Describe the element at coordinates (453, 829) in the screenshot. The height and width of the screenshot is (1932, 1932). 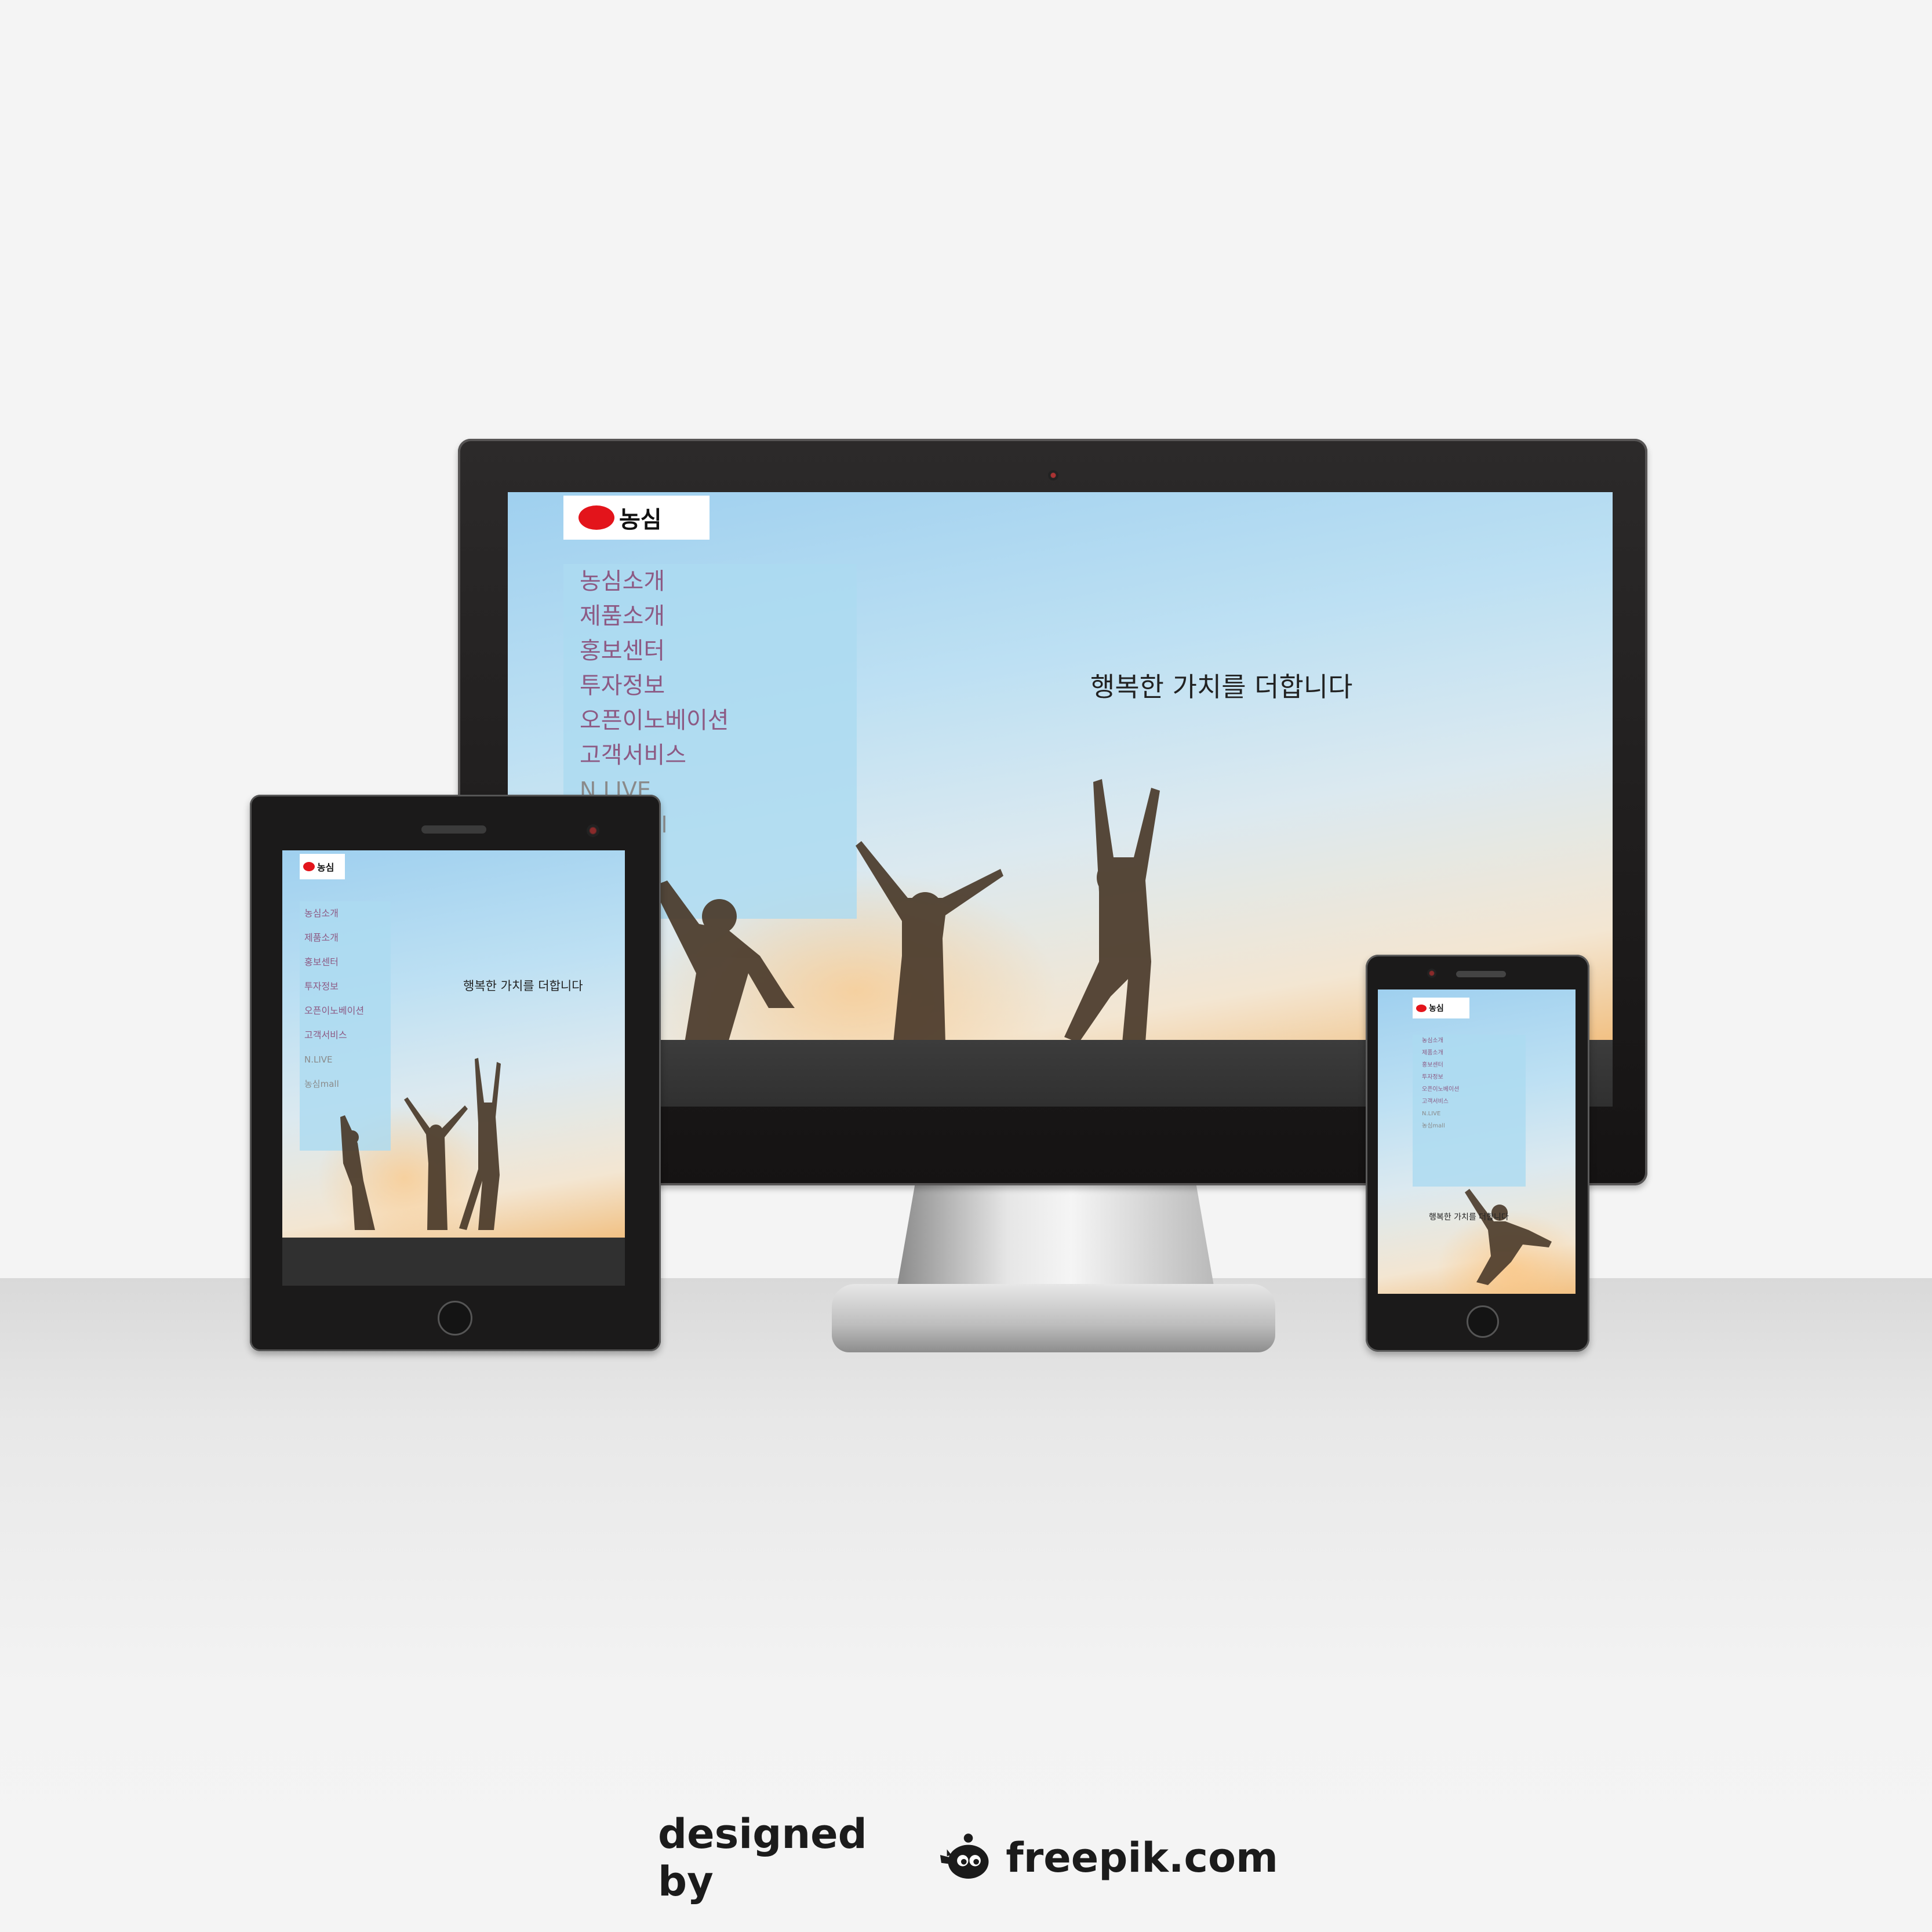
I see `tablet-speaker` at that location.